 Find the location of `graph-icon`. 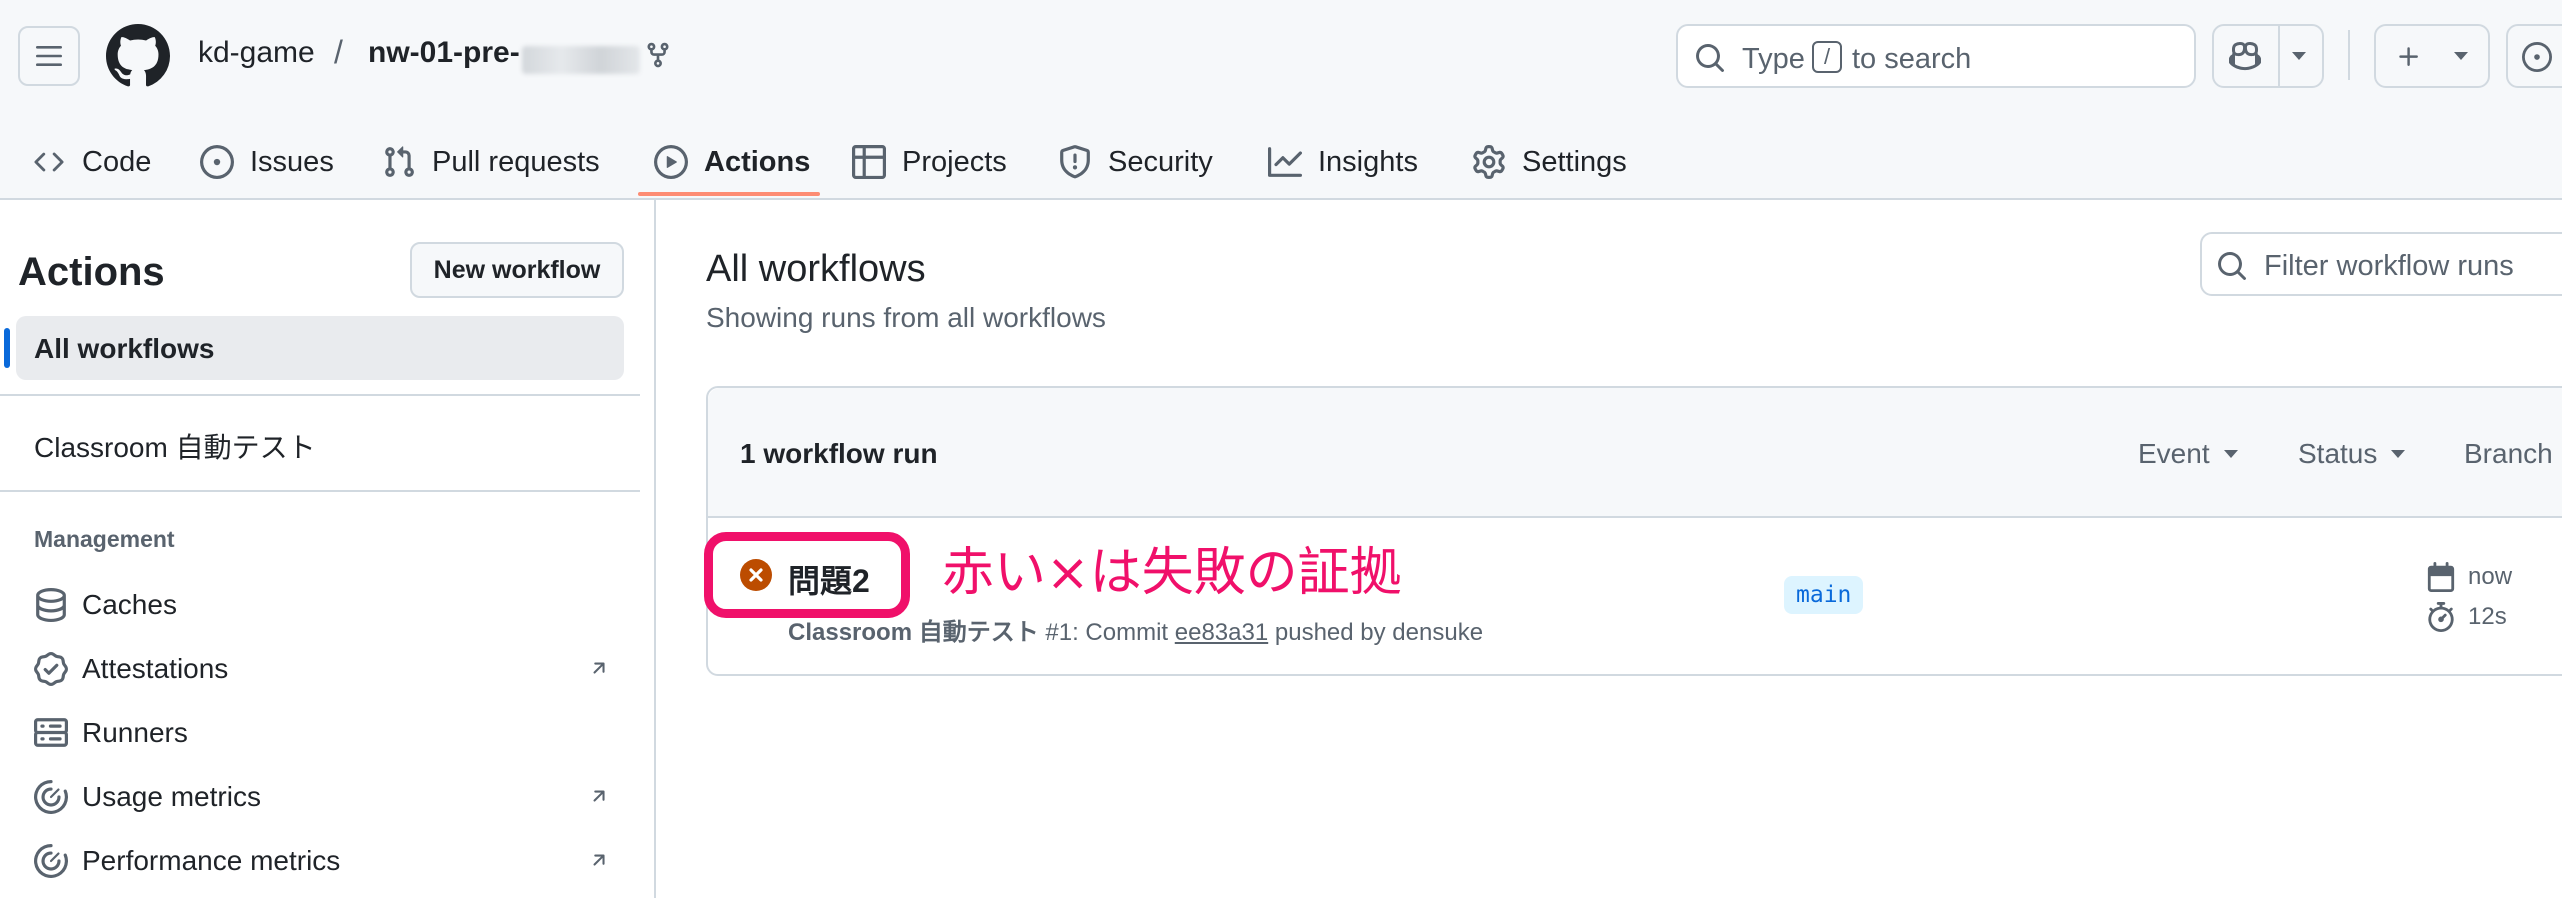

graph-icon is located at coordinates (1285, 162).